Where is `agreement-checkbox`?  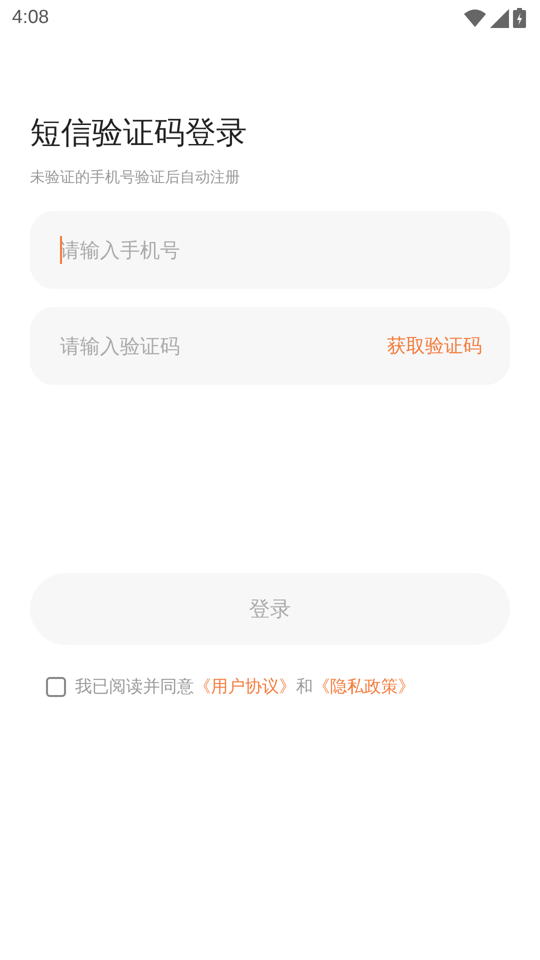
agreement-checkbox is located at coordinates (56, 686).